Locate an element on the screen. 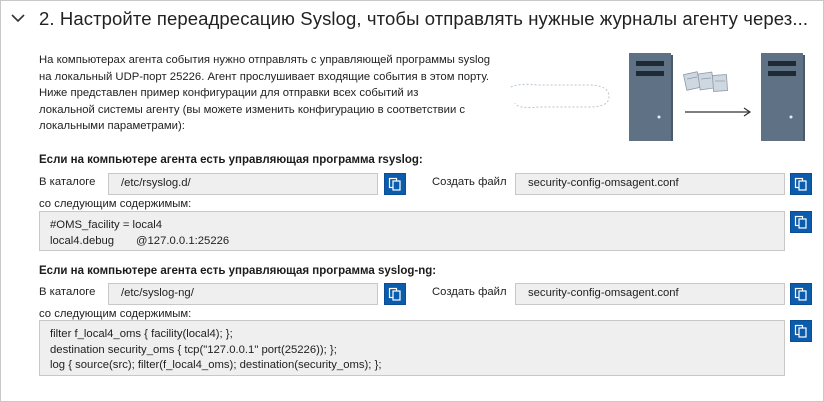 Image resolution: width=824 pixels, height=402 pixels. syslogng-file-field: security-config-omsagent.conf is located at coordinates (650, 294).